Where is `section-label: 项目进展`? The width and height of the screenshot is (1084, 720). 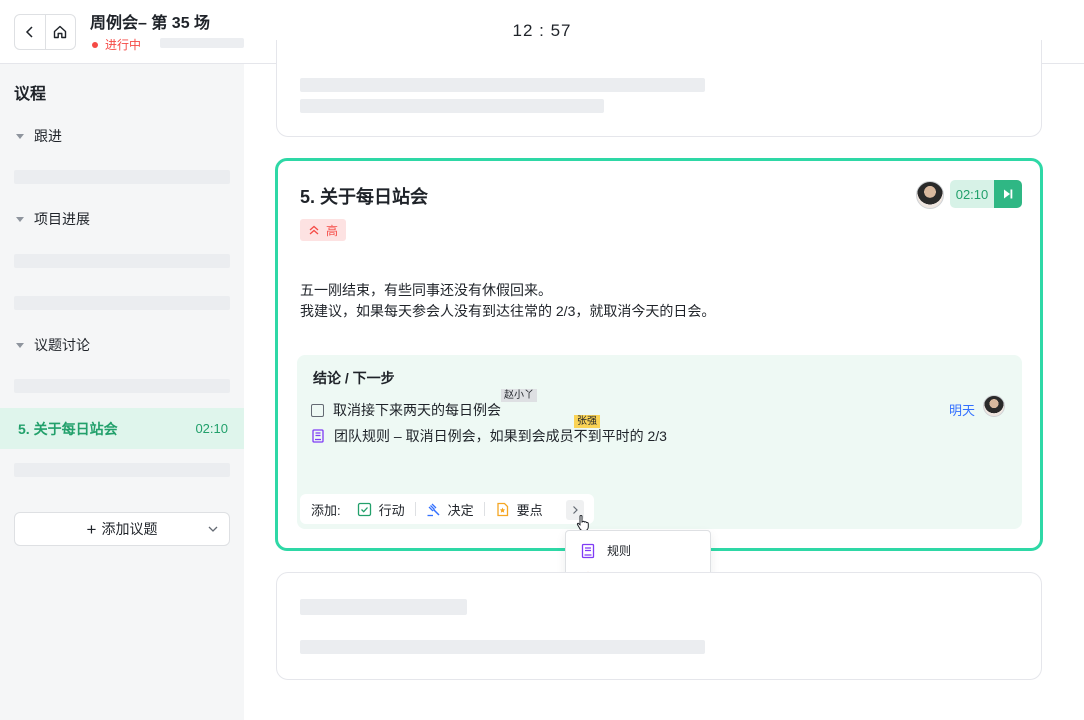
section-label: 项目进展 is located at coordinates (62, 219).